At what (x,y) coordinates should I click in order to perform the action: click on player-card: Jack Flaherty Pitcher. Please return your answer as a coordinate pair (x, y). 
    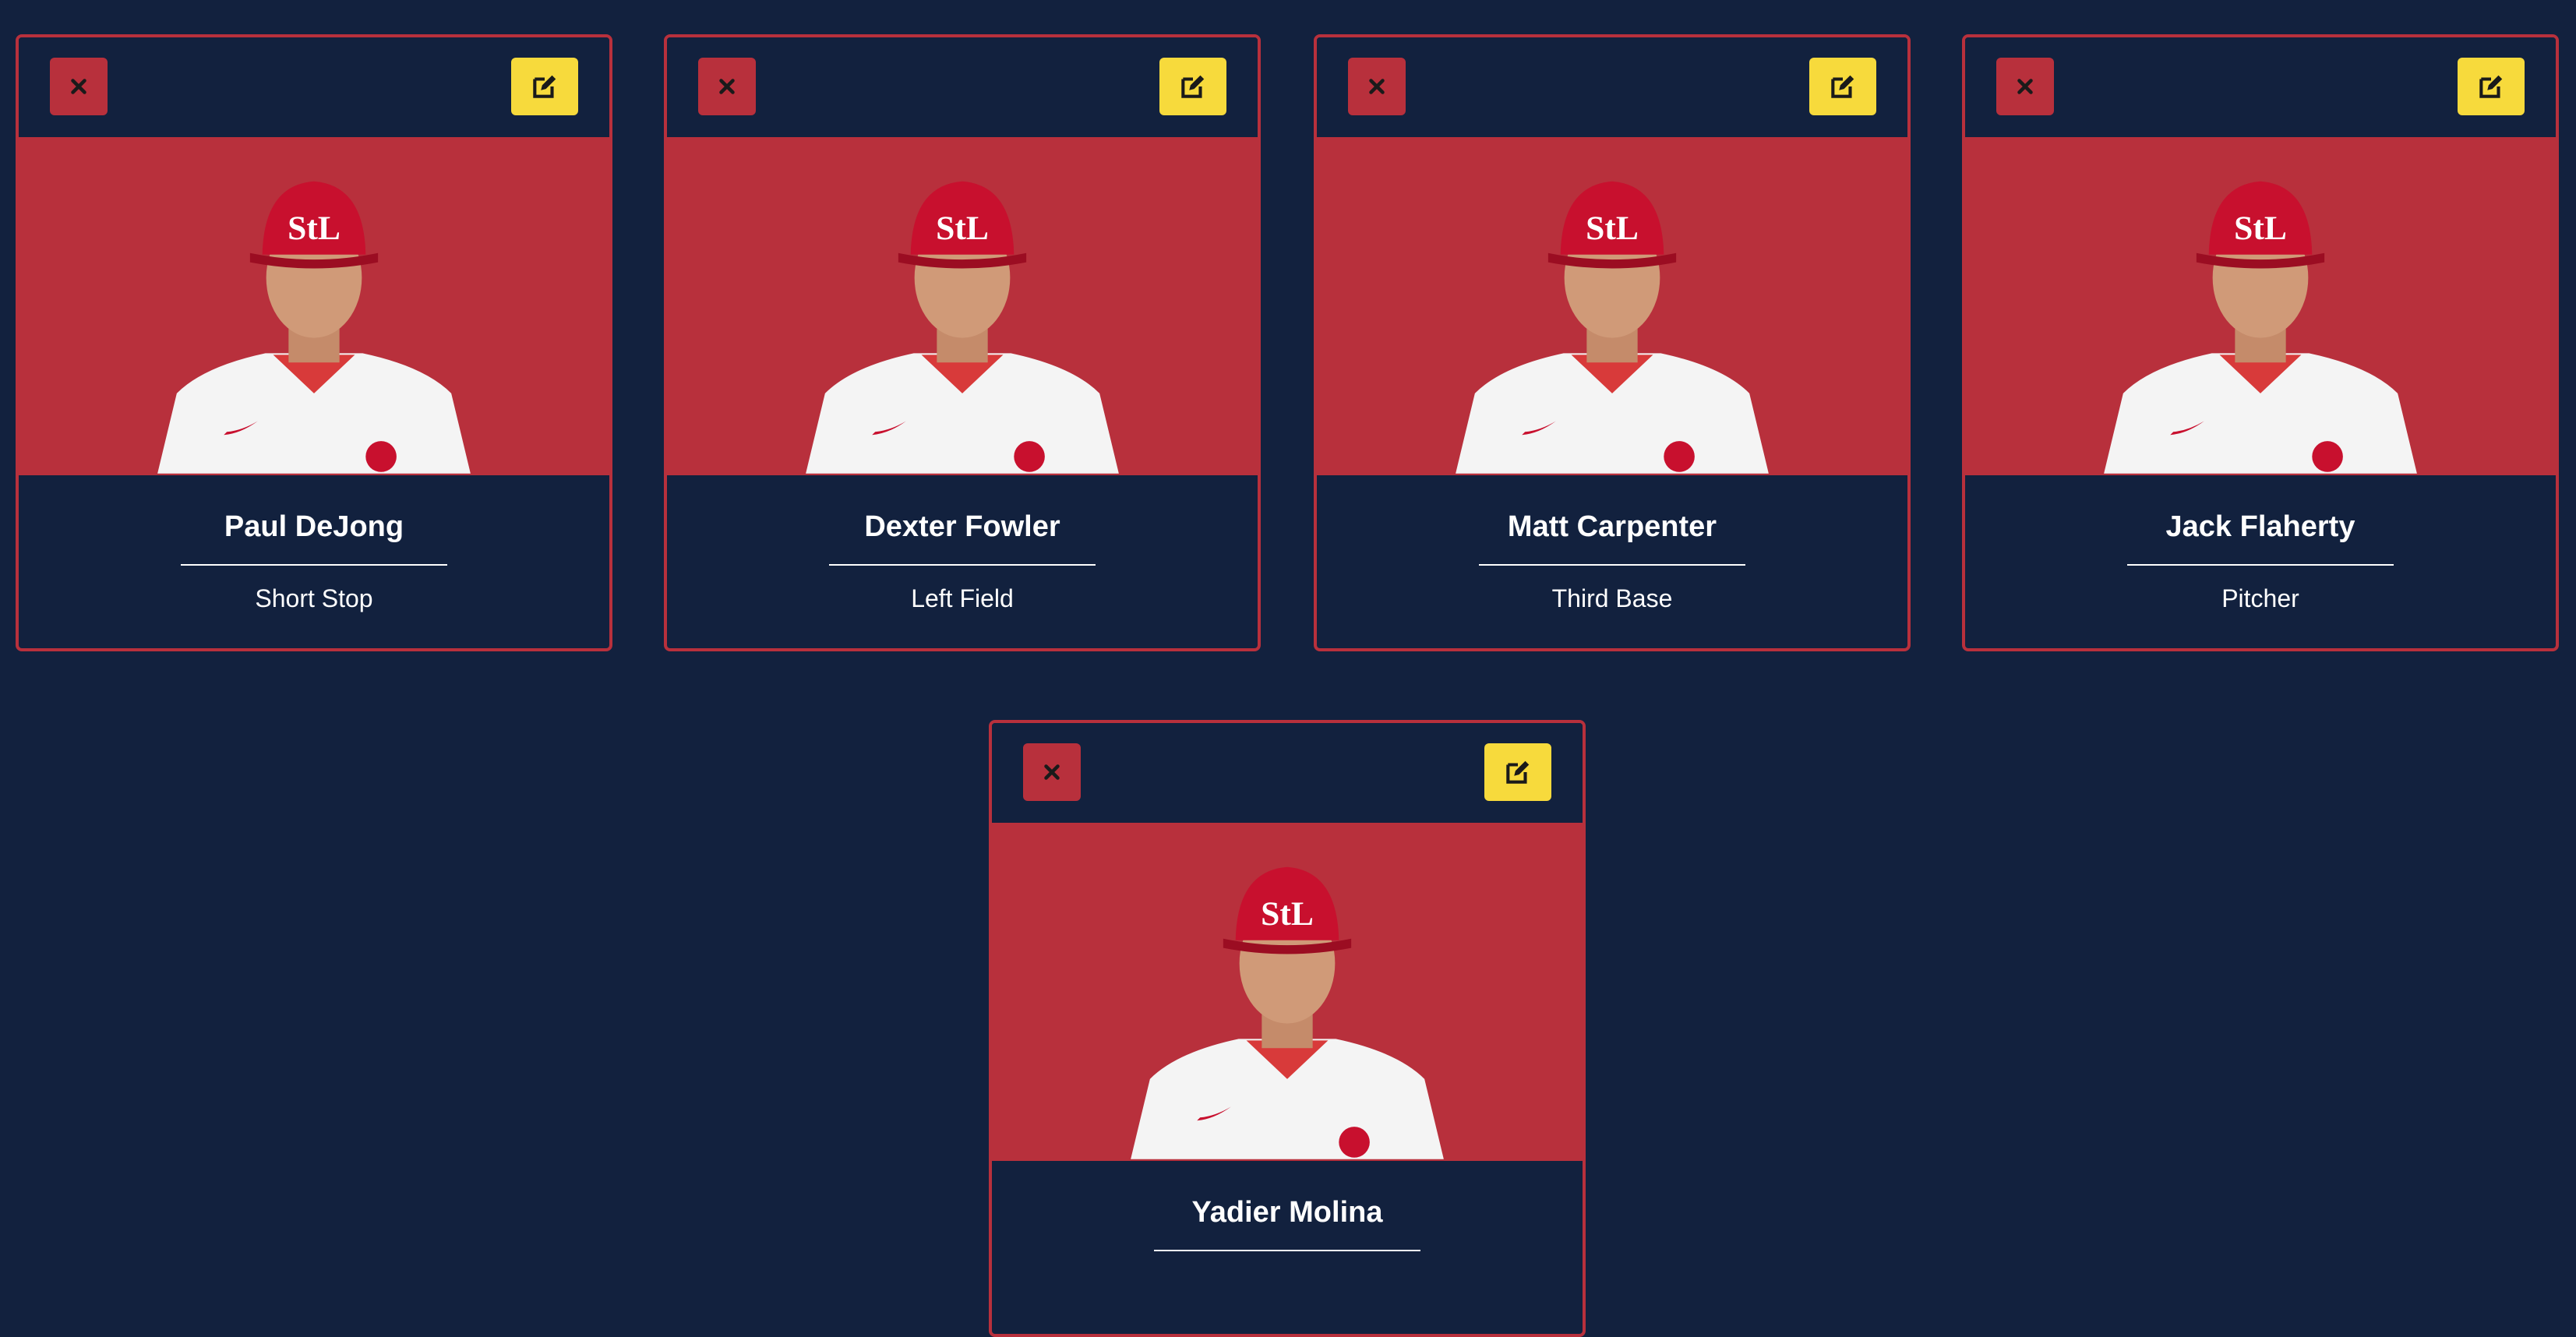
    Looking at the image, I should click on (2260, 342).